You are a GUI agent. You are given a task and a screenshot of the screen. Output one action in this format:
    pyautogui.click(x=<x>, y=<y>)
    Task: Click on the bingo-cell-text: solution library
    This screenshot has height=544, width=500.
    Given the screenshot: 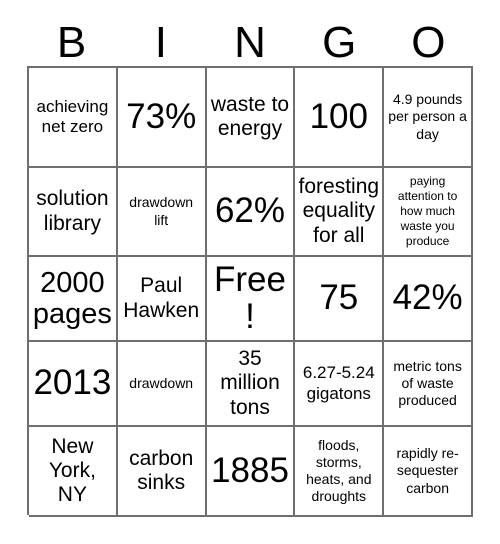 What is the action you would take?
    pyautogui.click(x=72, y=211)
    